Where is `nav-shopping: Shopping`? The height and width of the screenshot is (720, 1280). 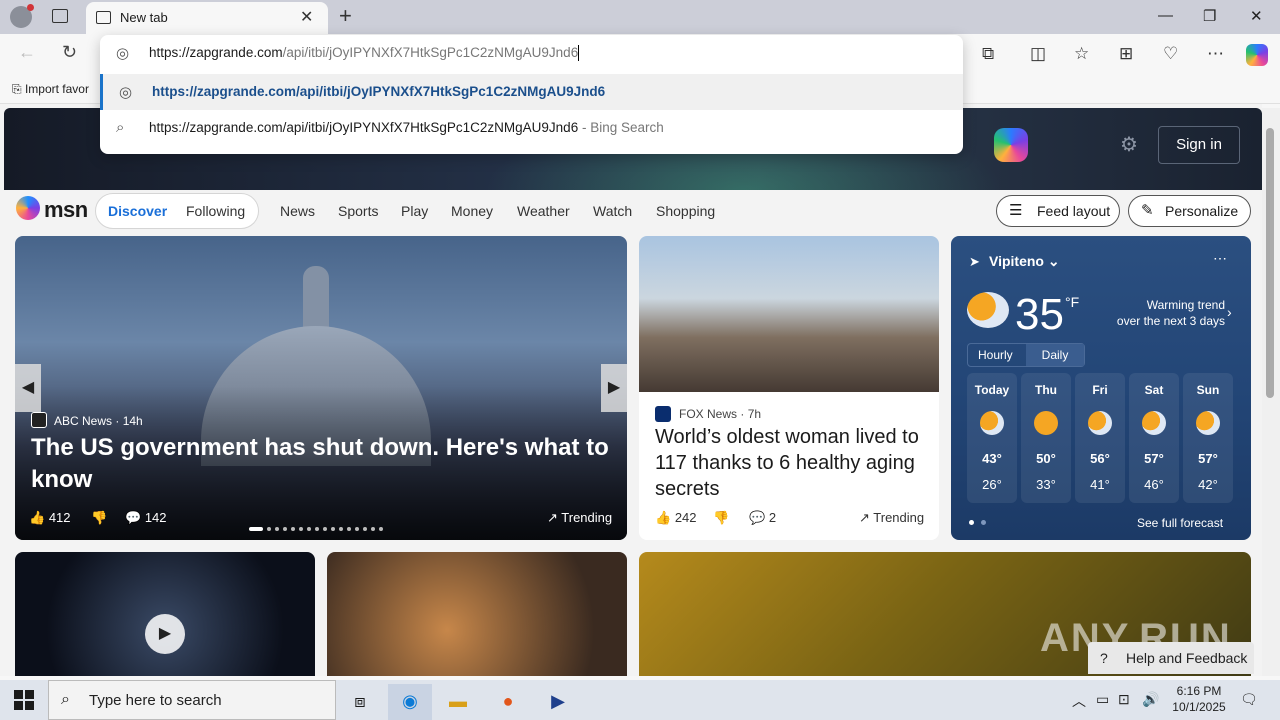 nav-shopping: Shopping is located at coordinates (685, 211).